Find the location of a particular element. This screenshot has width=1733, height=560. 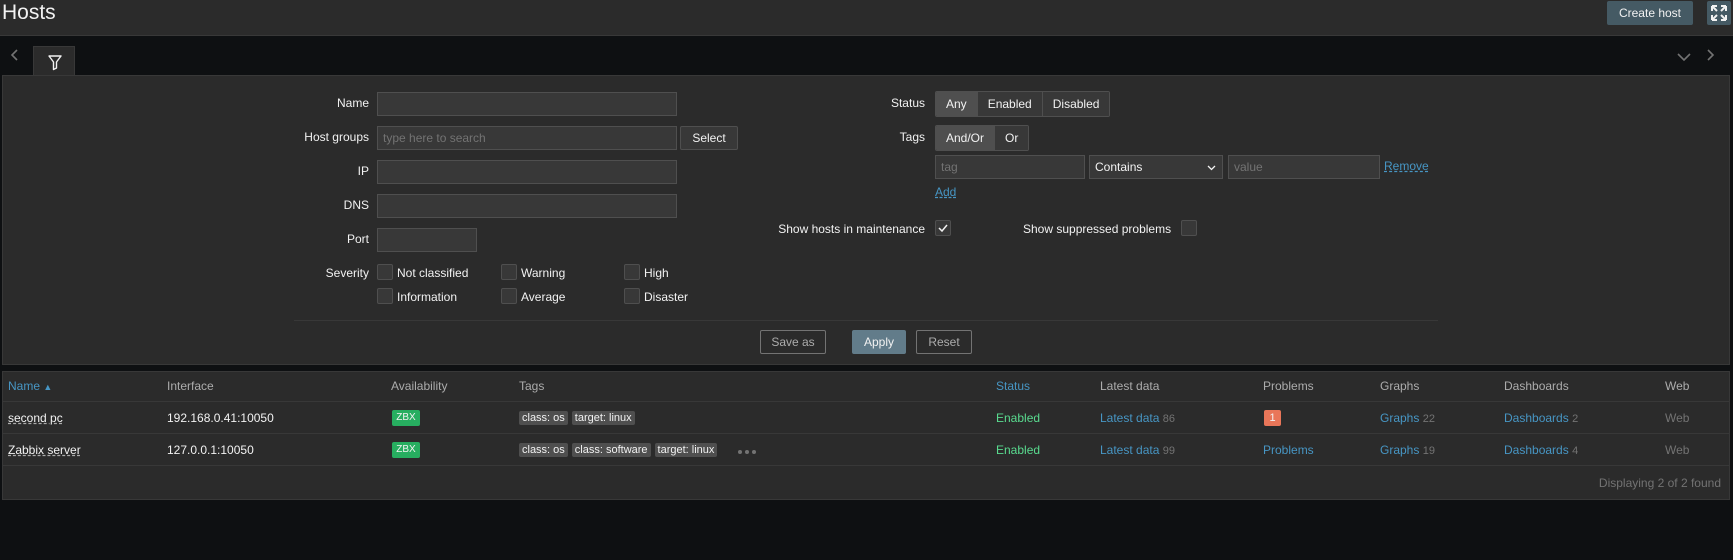

dashboards-count: 2 is located at coordinates (1575, 419).